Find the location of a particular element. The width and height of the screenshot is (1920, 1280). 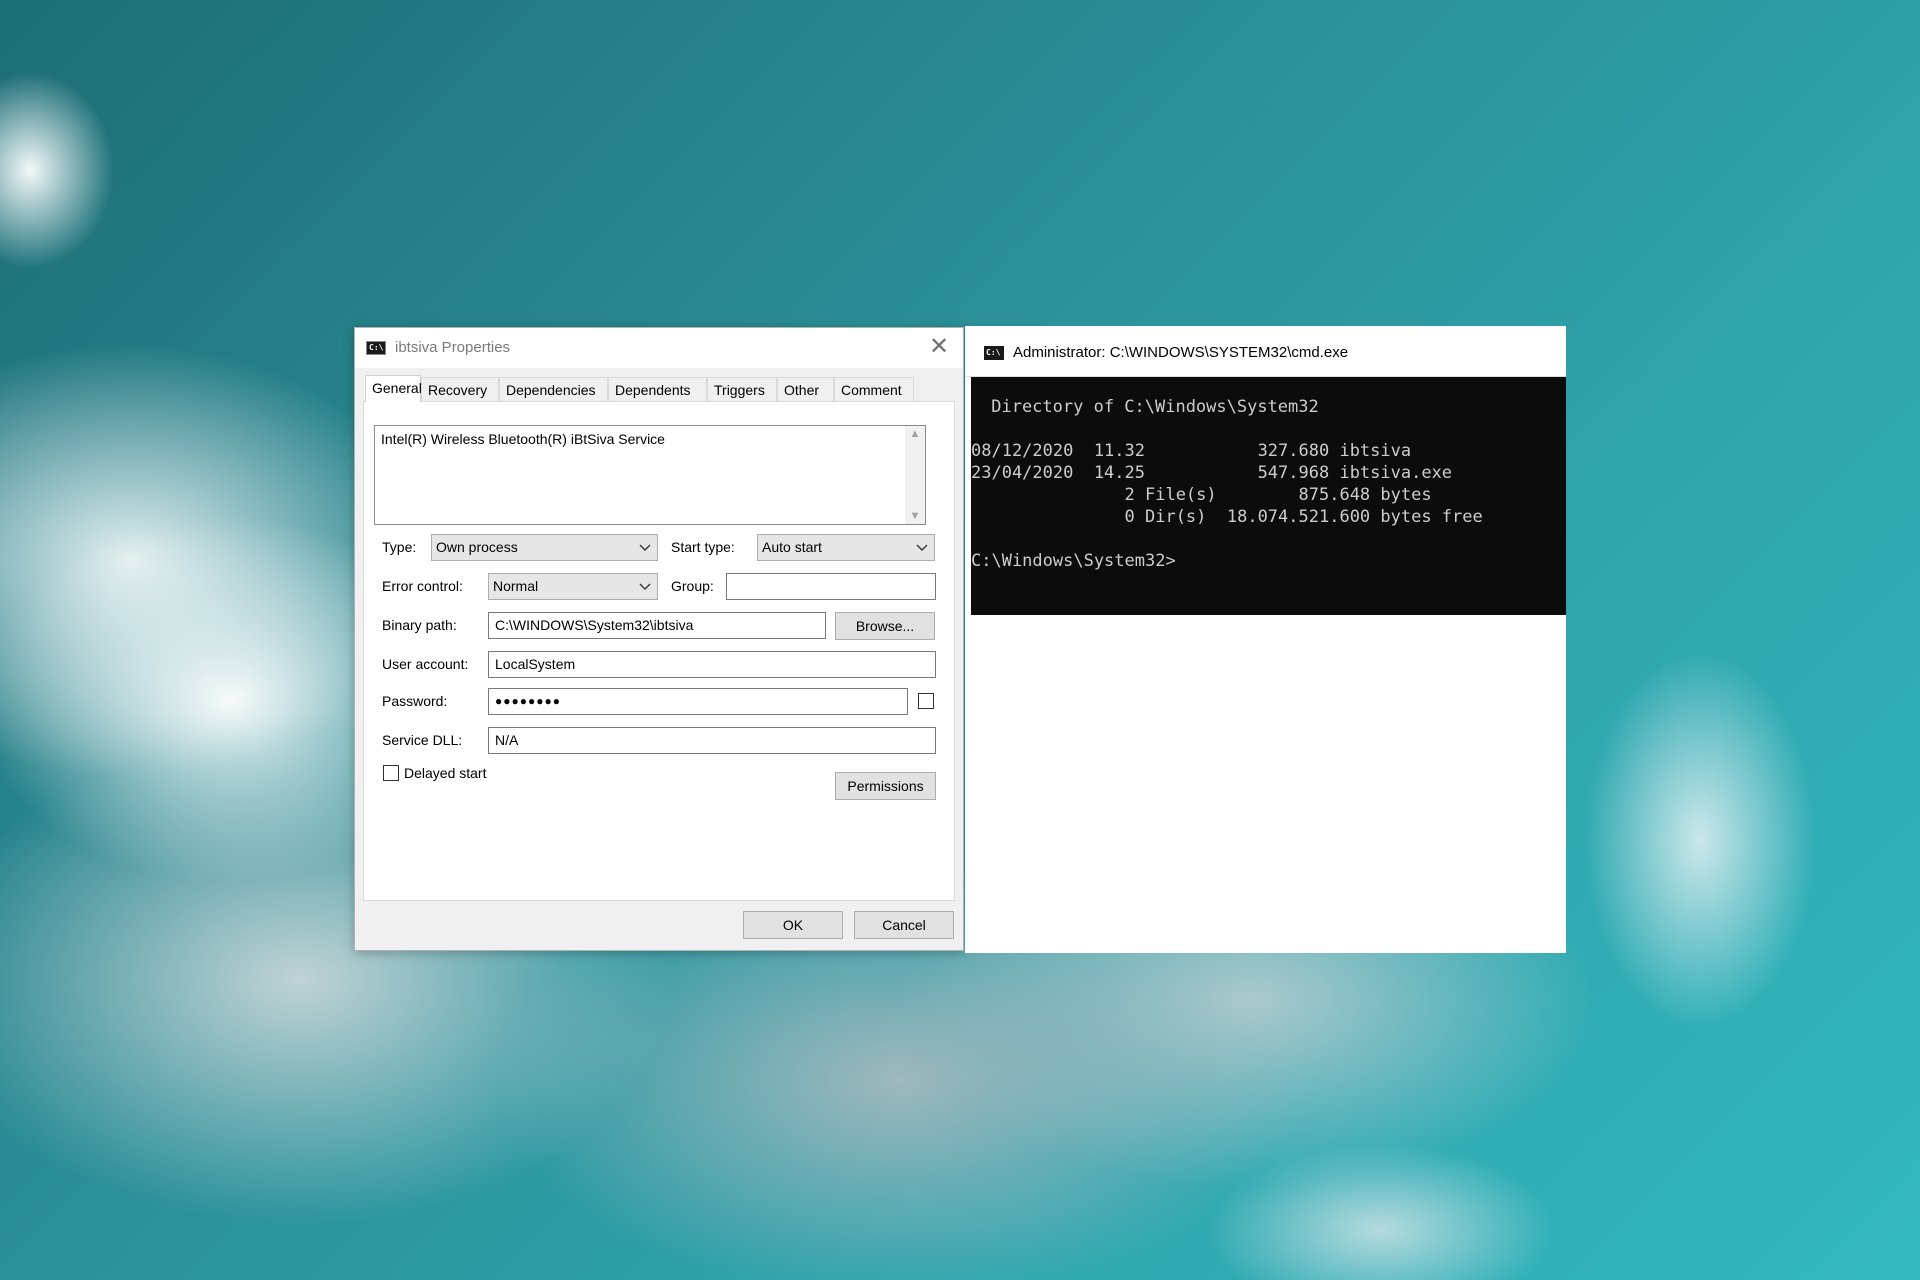

type-value: Own process is located at coordinates (477, 547).